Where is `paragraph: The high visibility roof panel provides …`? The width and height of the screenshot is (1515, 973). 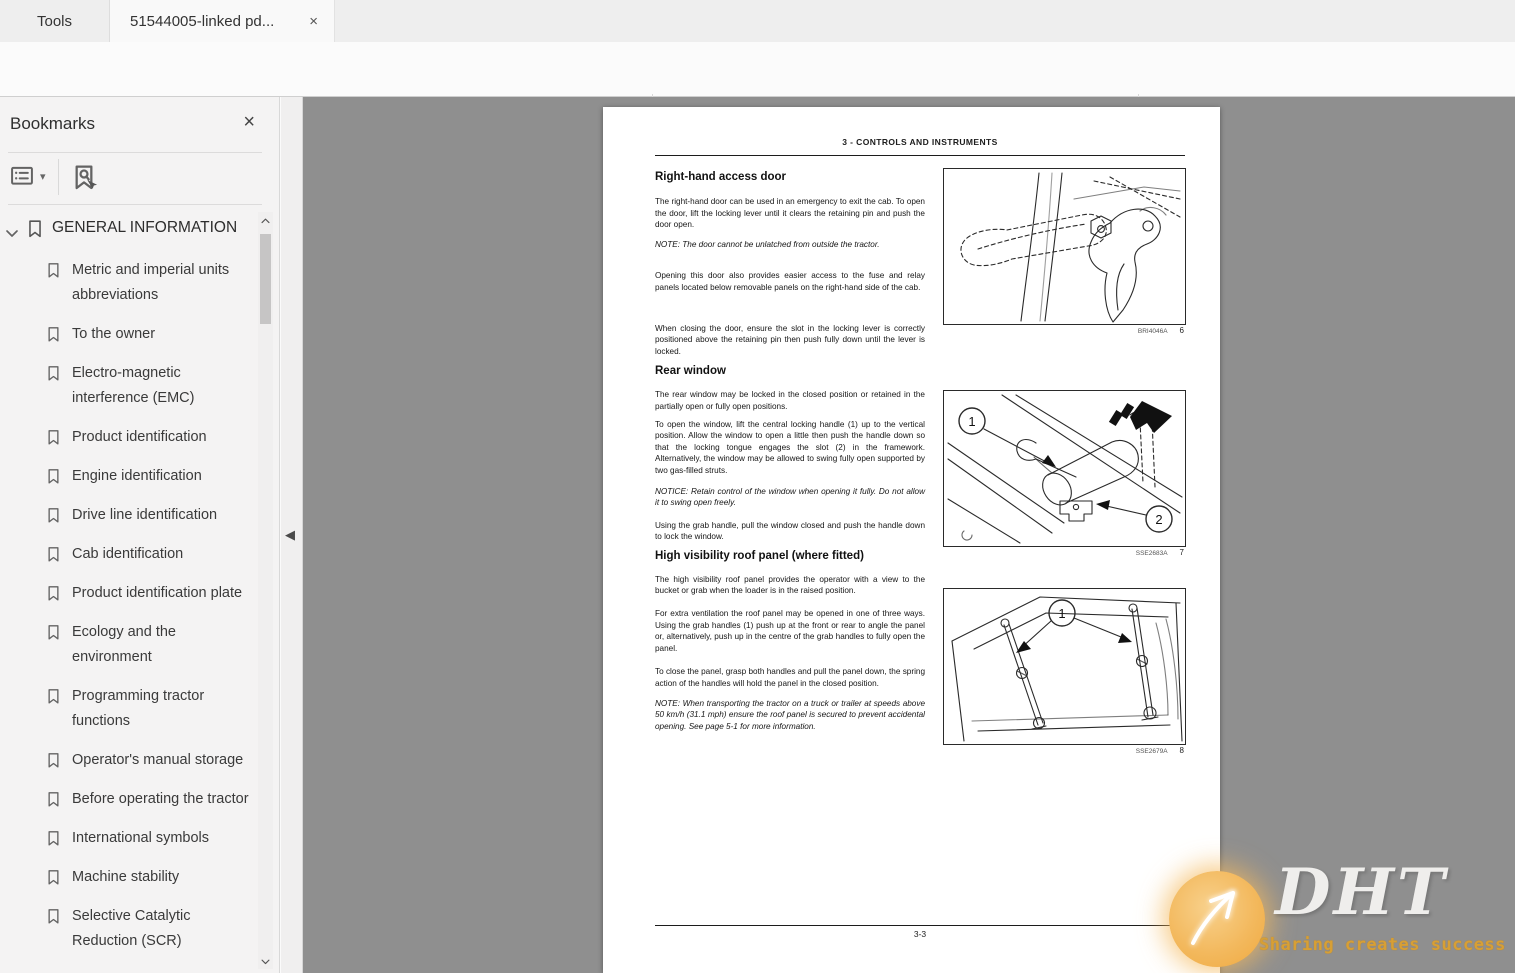
paragraph: The high visibility roof panel provides … is located at coordinates (790, 585).